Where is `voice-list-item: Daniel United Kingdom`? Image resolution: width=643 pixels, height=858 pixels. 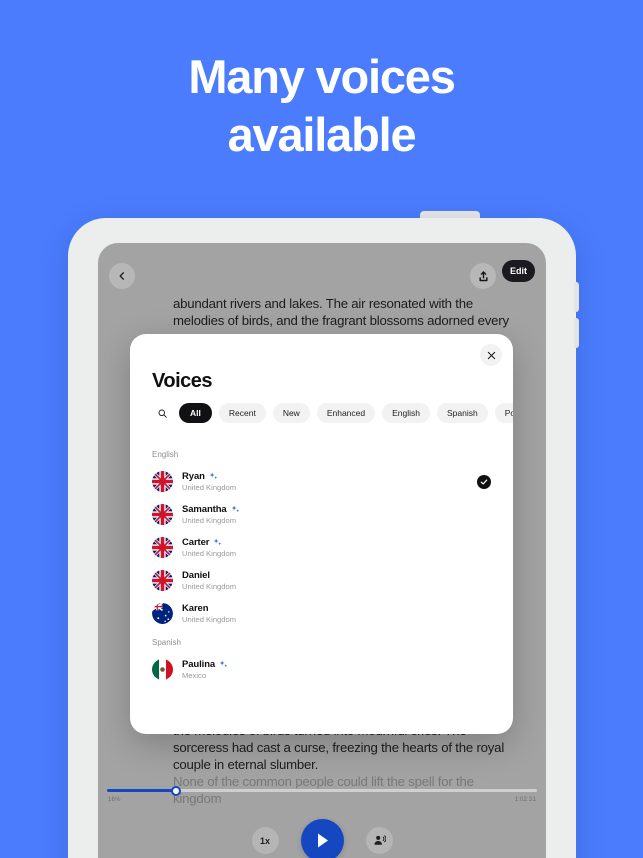
voice-list-item: Daniel United Kingdom is located at coordinates (321, 580).